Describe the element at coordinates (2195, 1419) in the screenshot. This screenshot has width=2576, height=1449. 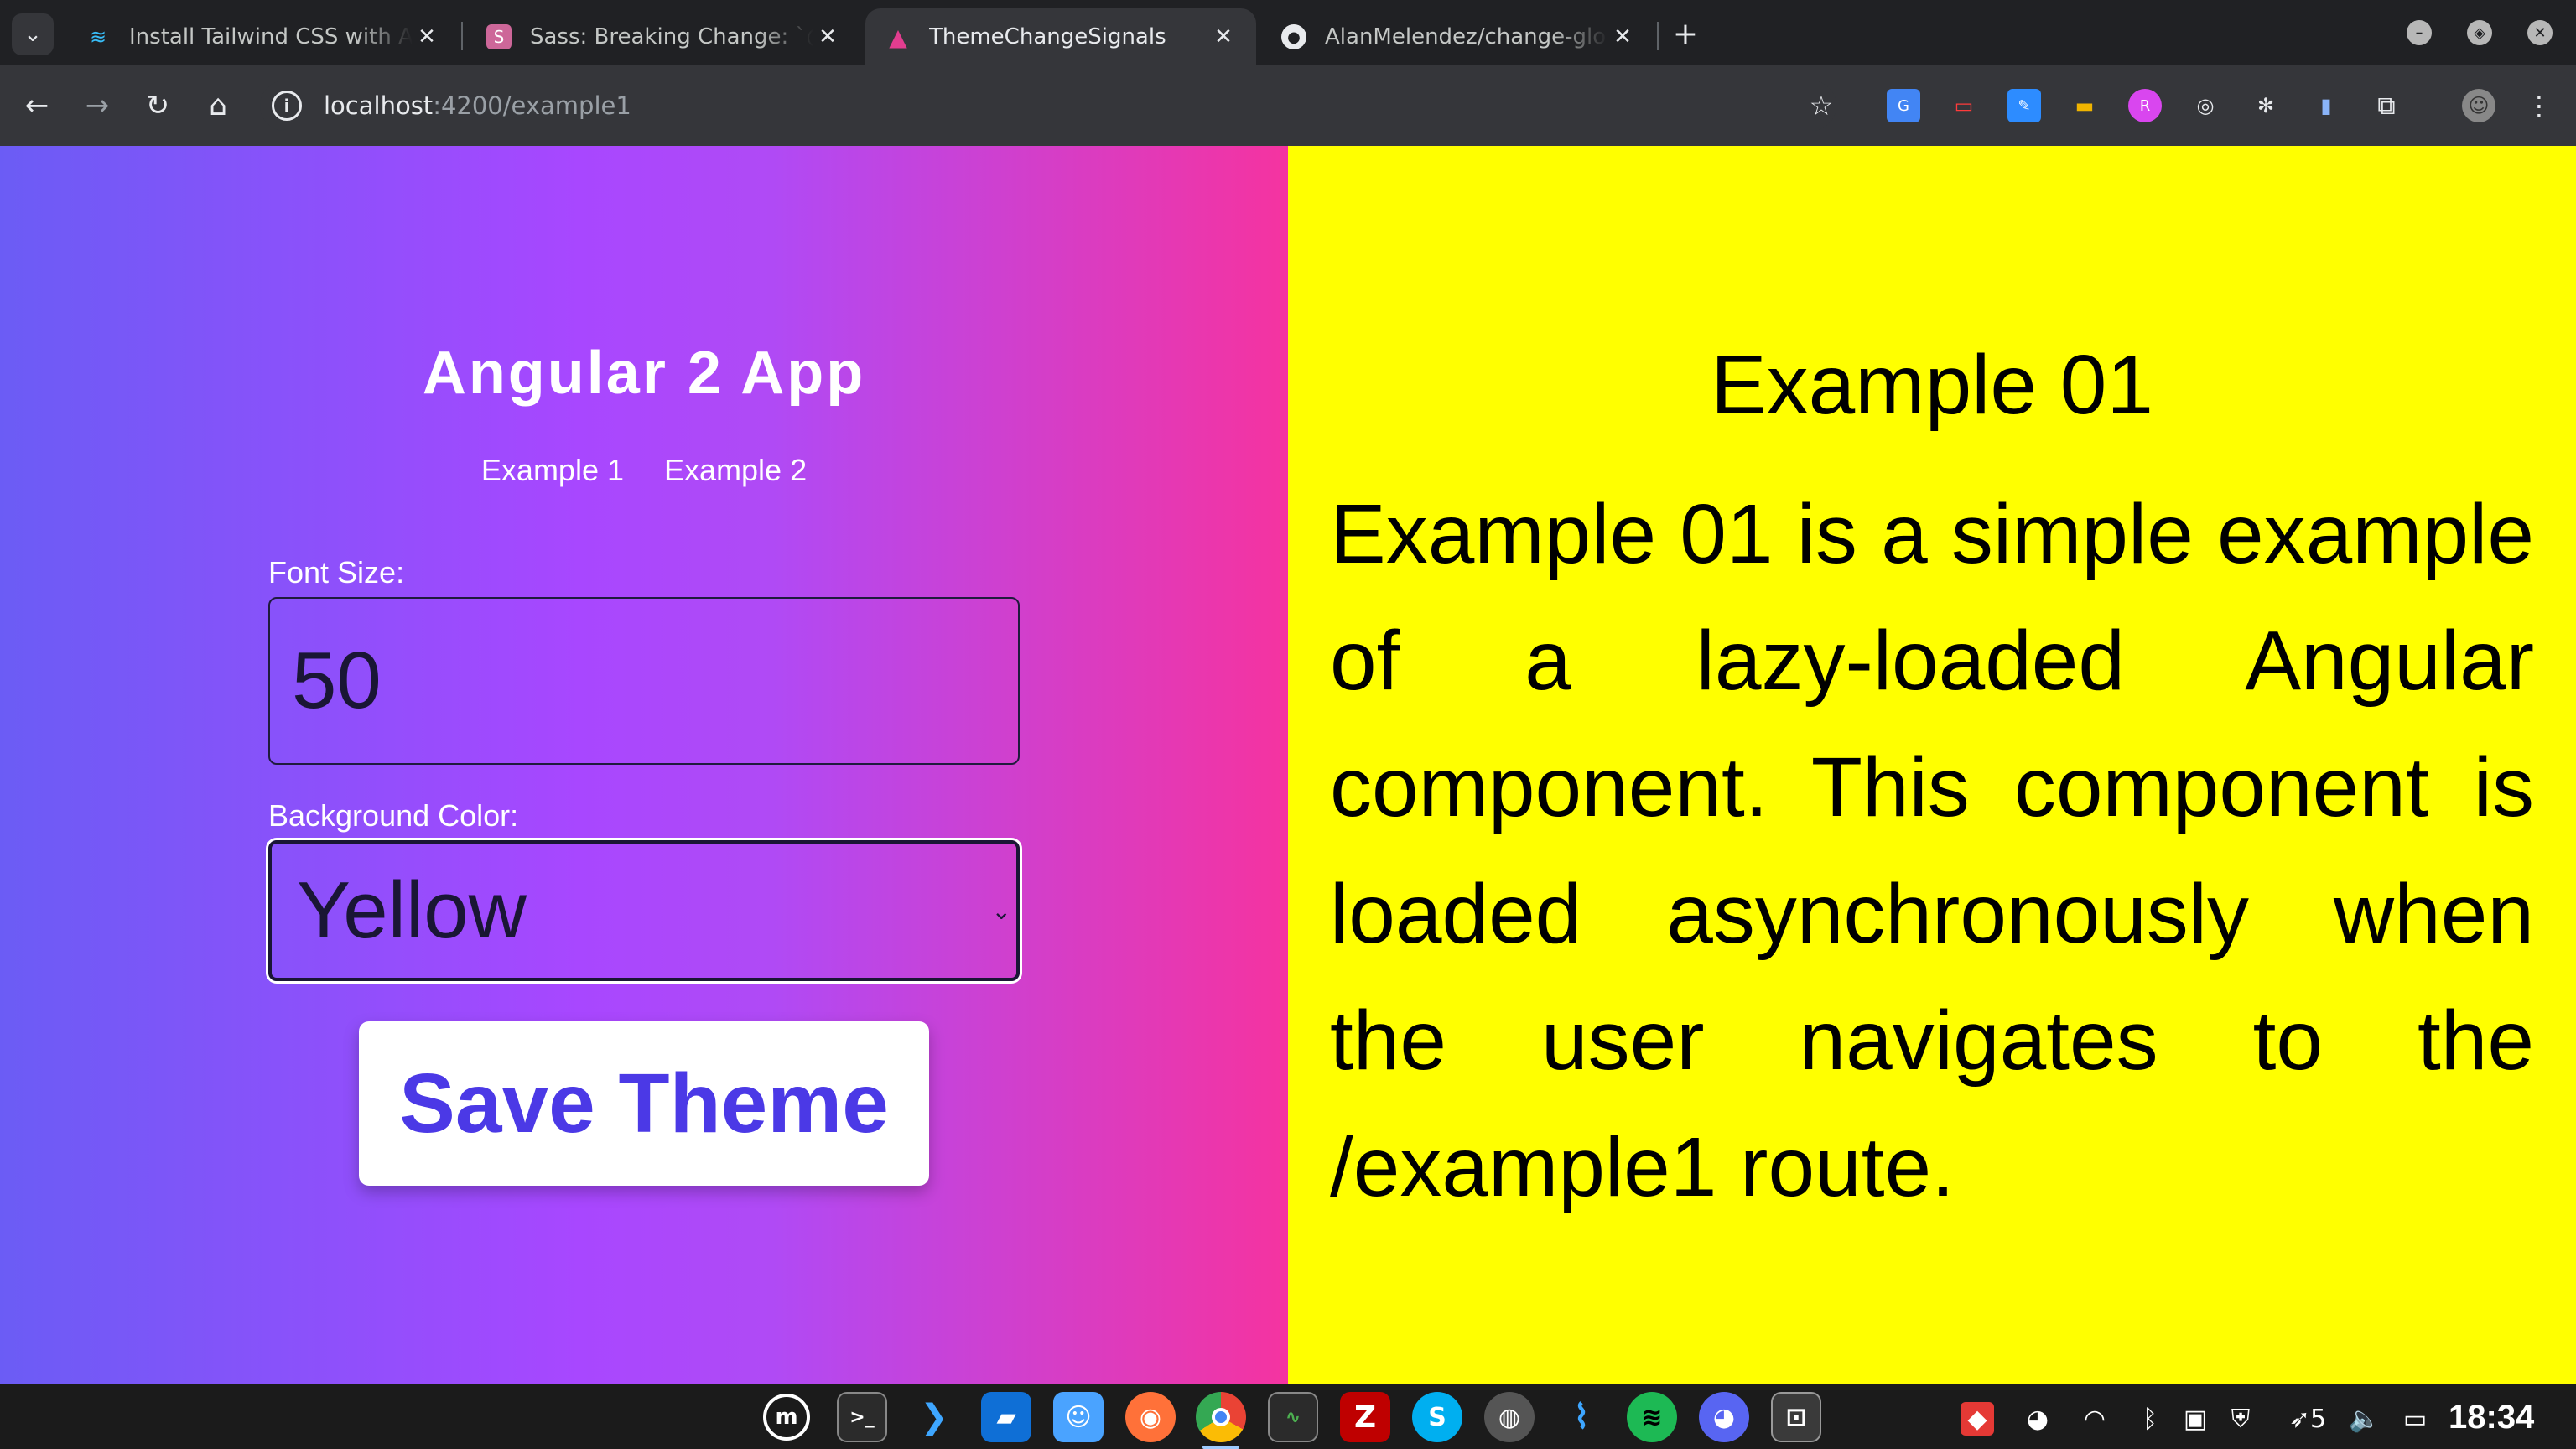
I see `clipboard-icon: ▣` at that location.